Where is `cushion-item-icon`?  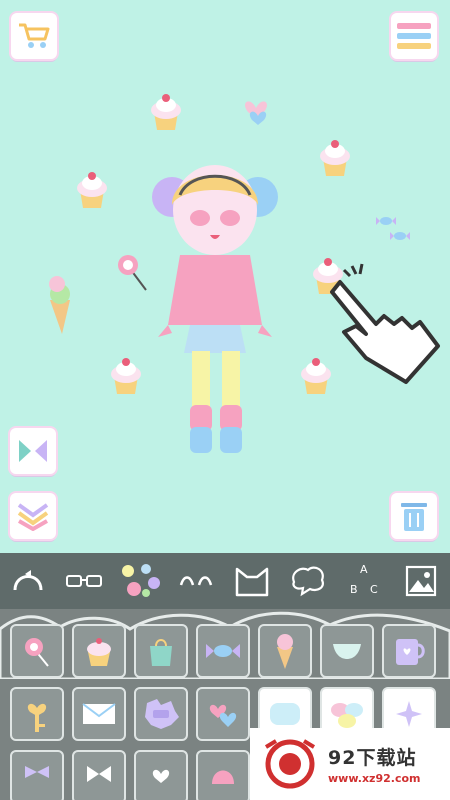 cushion-item-icon is located at coordinates (285, 714).